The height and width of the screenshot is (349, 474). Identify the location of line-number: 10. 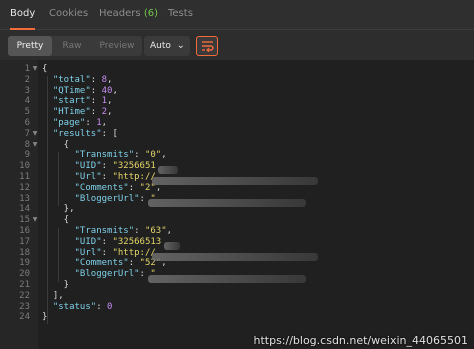
(24, 166).